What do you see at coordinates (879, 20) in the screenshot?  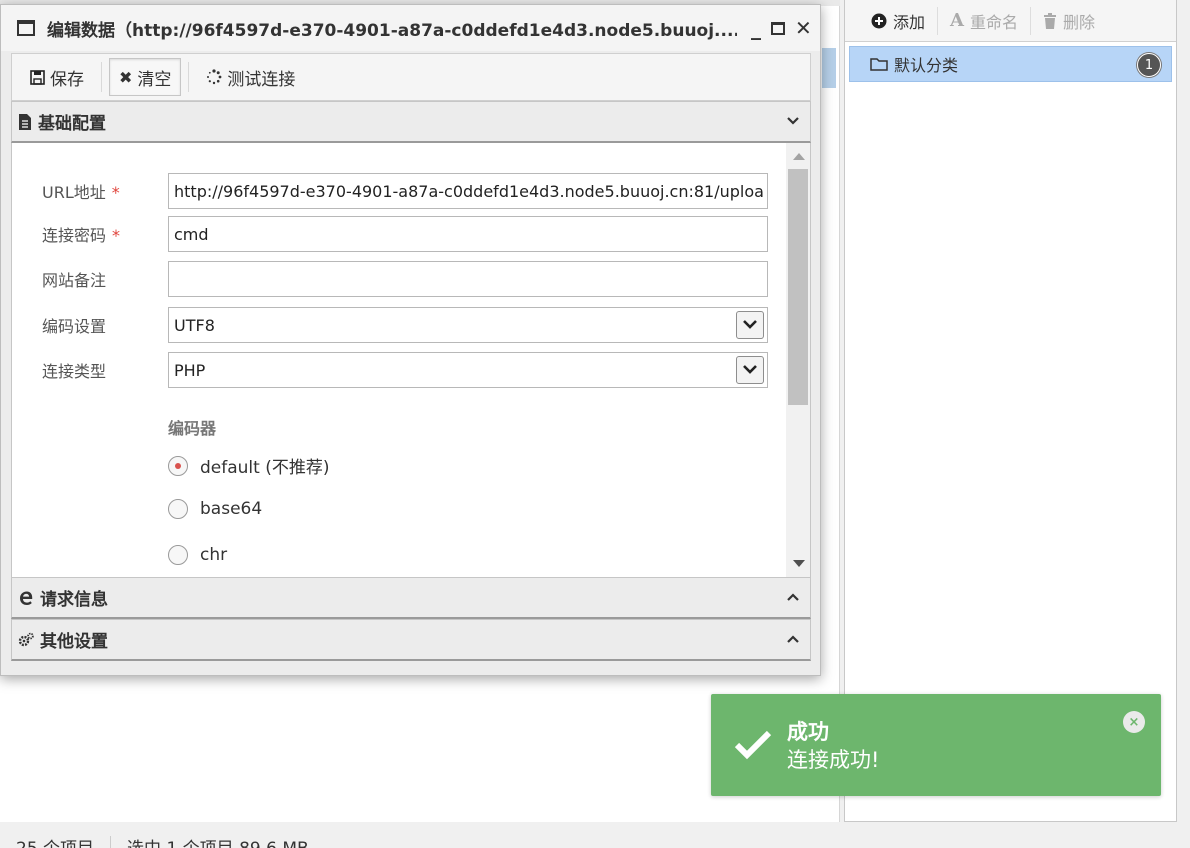 I see `plus-circle-icon` at bounding box center [879, 20].